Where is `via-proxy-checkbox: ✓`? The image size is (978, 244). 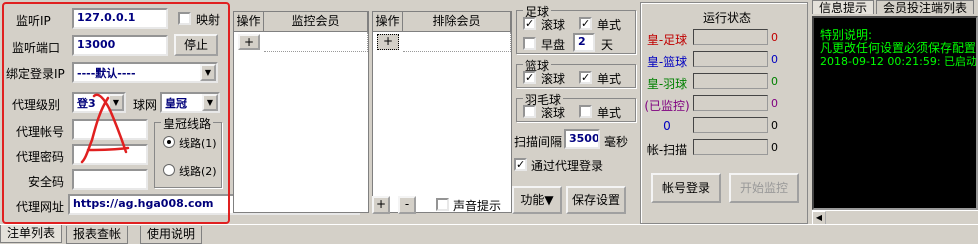 via-proxy-checkbox: ✓ is located at coordinates (520, 164).